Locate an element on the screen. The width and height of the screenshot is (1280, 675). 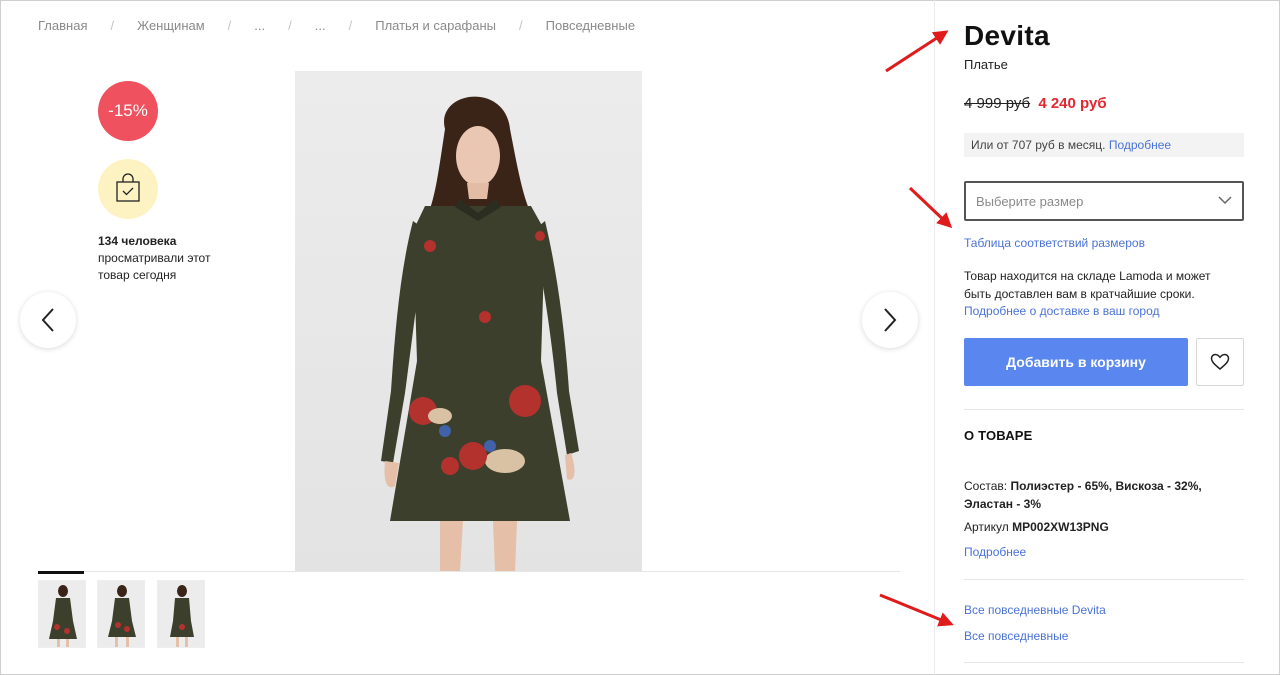
product-details-link: Подробнее is located at coordinates (995, 552).